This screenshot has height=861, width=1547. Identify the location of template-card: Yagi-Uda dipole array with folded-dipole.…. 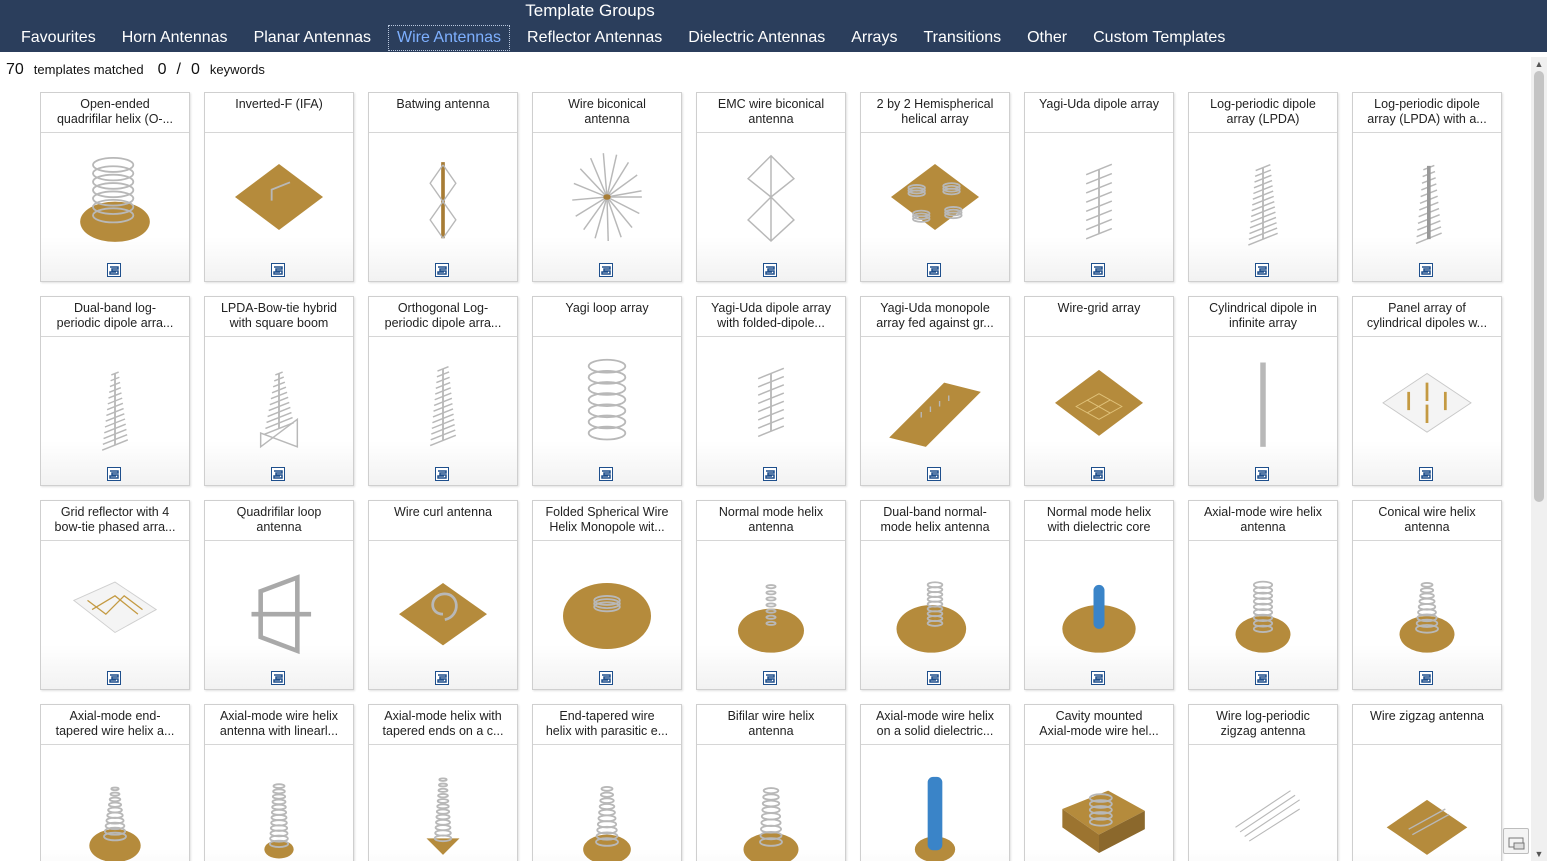
(771, 391).